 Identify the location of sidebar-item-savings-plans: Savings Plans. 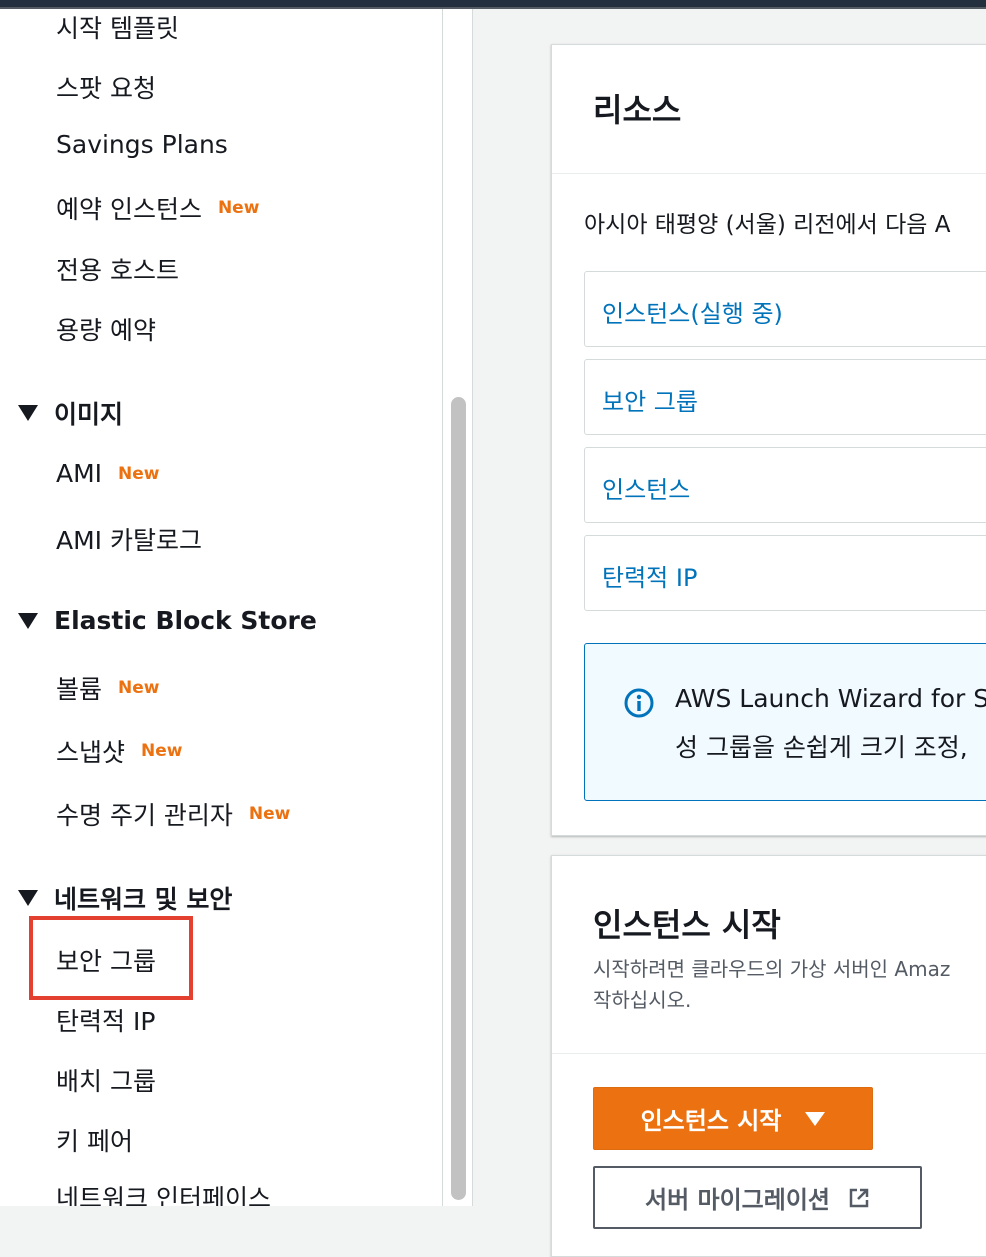
(142, 144).